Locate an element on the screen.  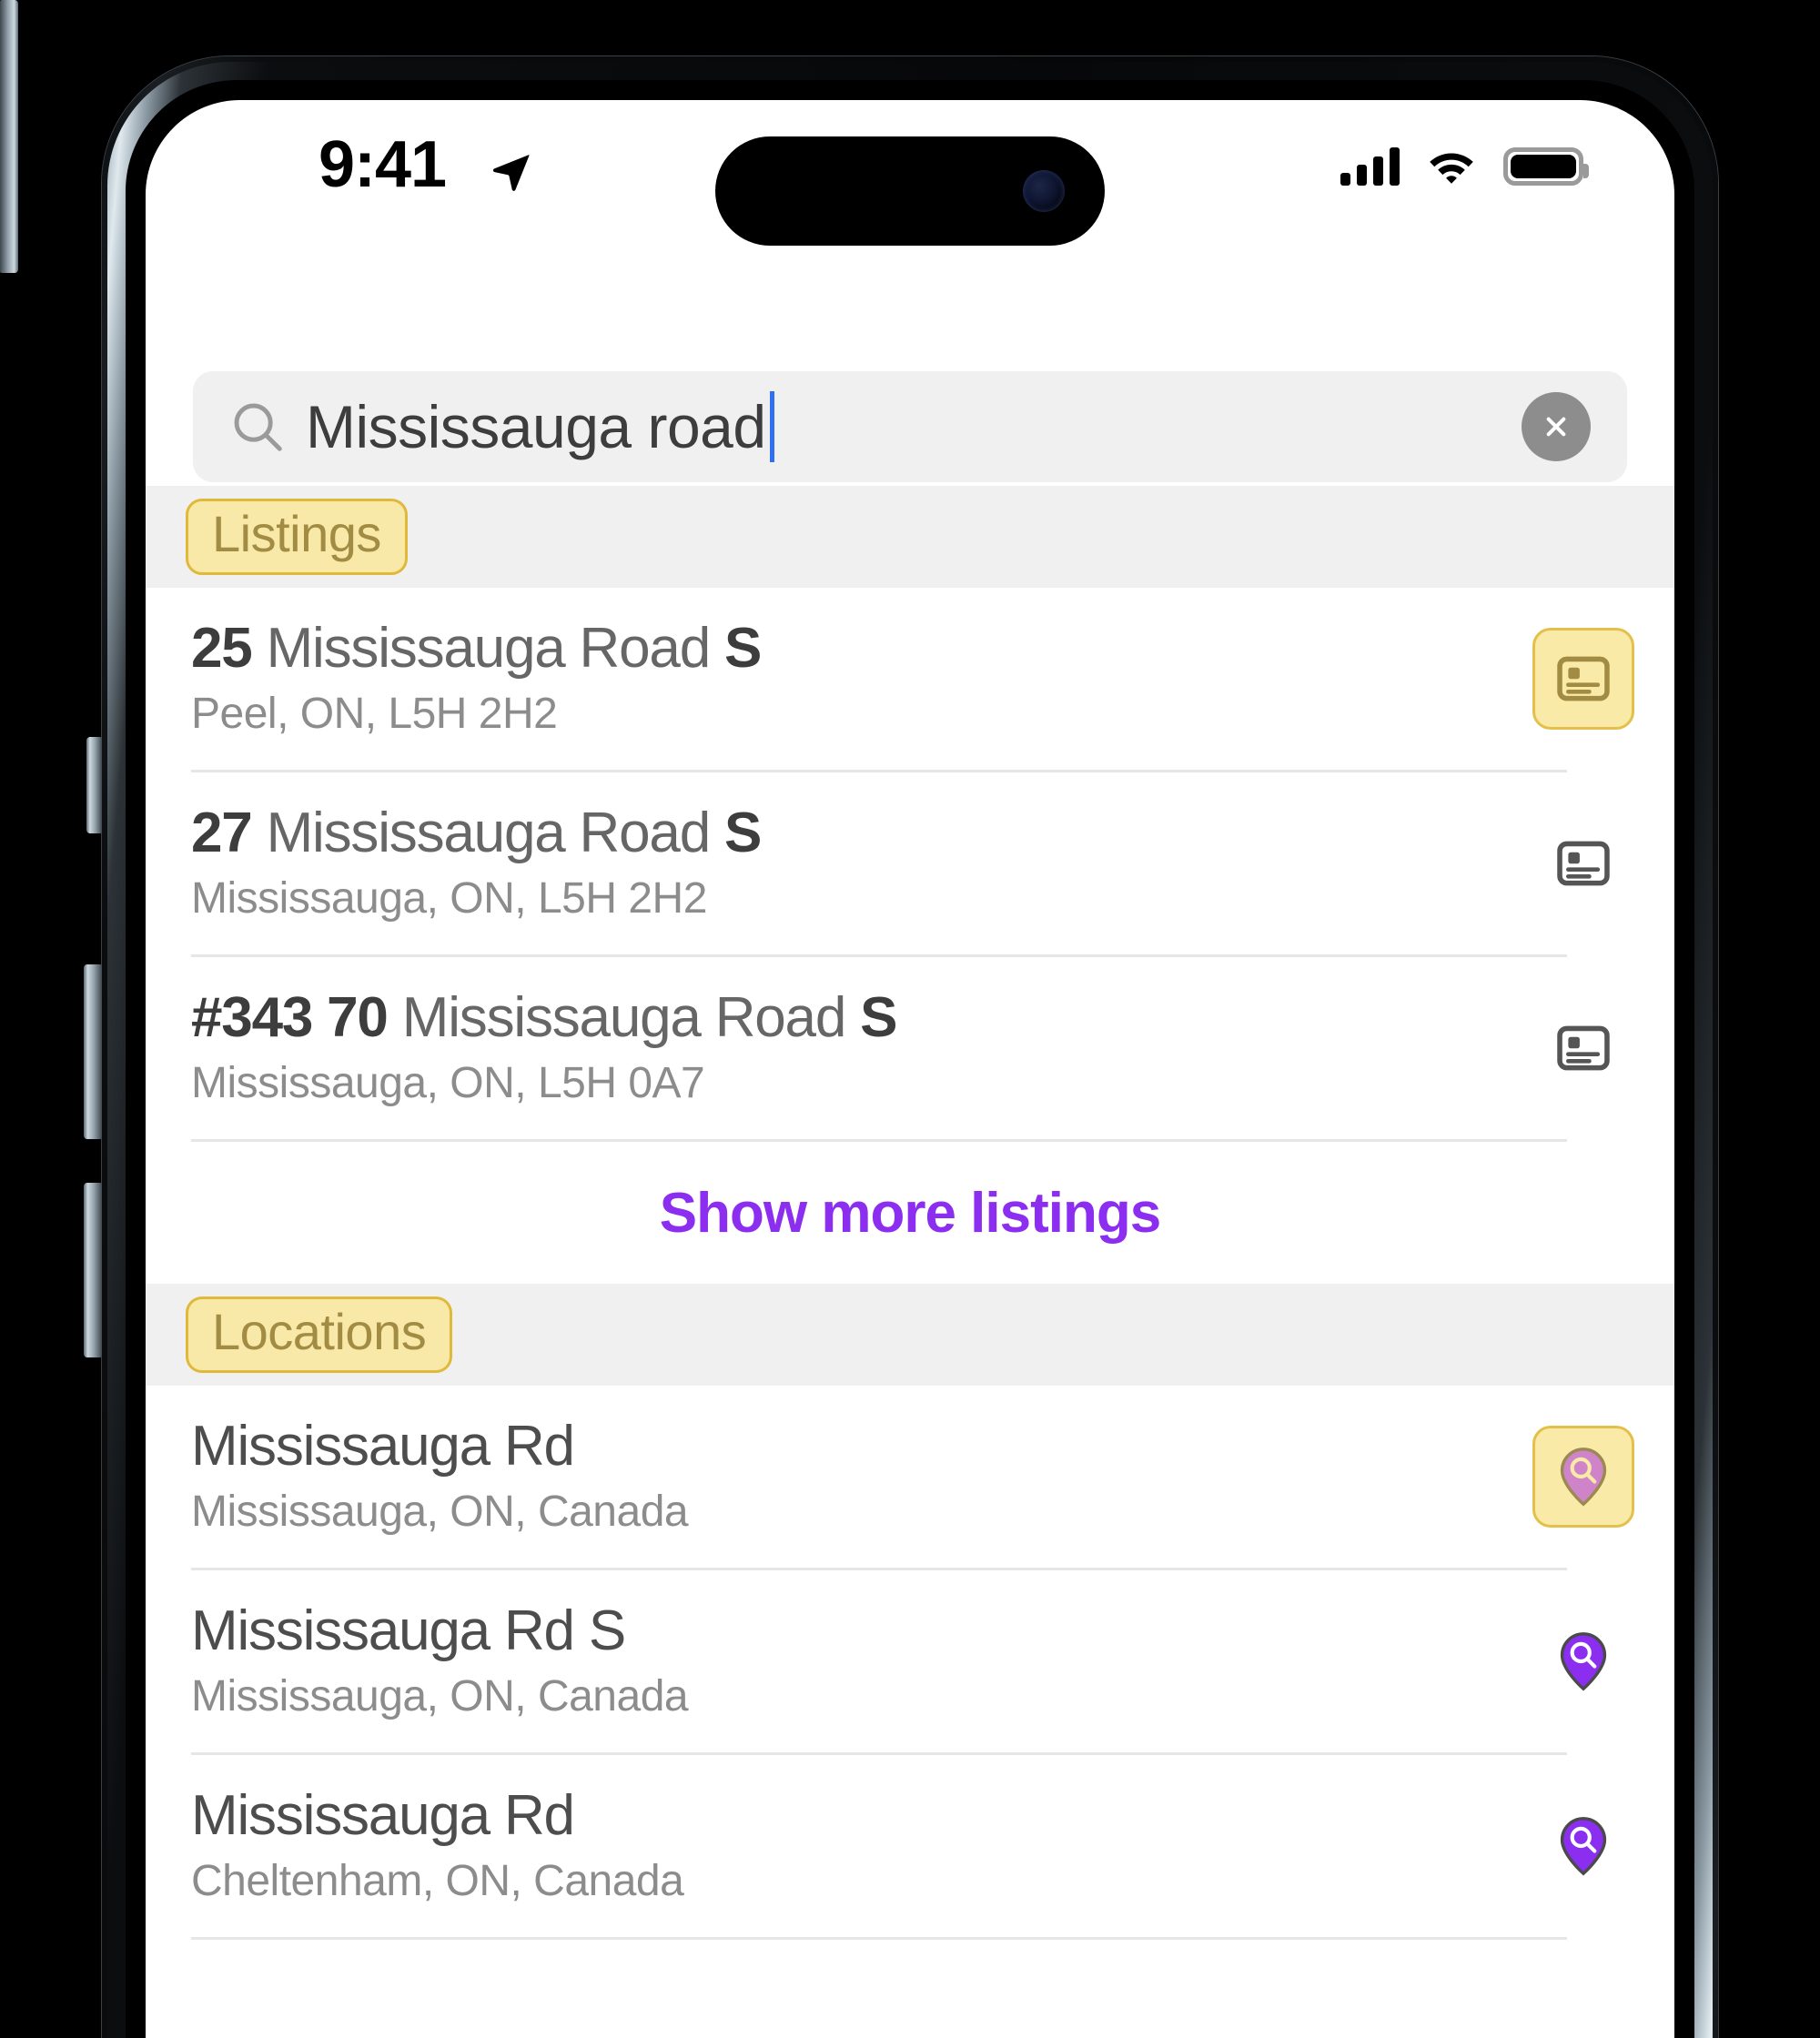
map-pin-search-icon-highlighted is located at coordinates (1583, 1477).